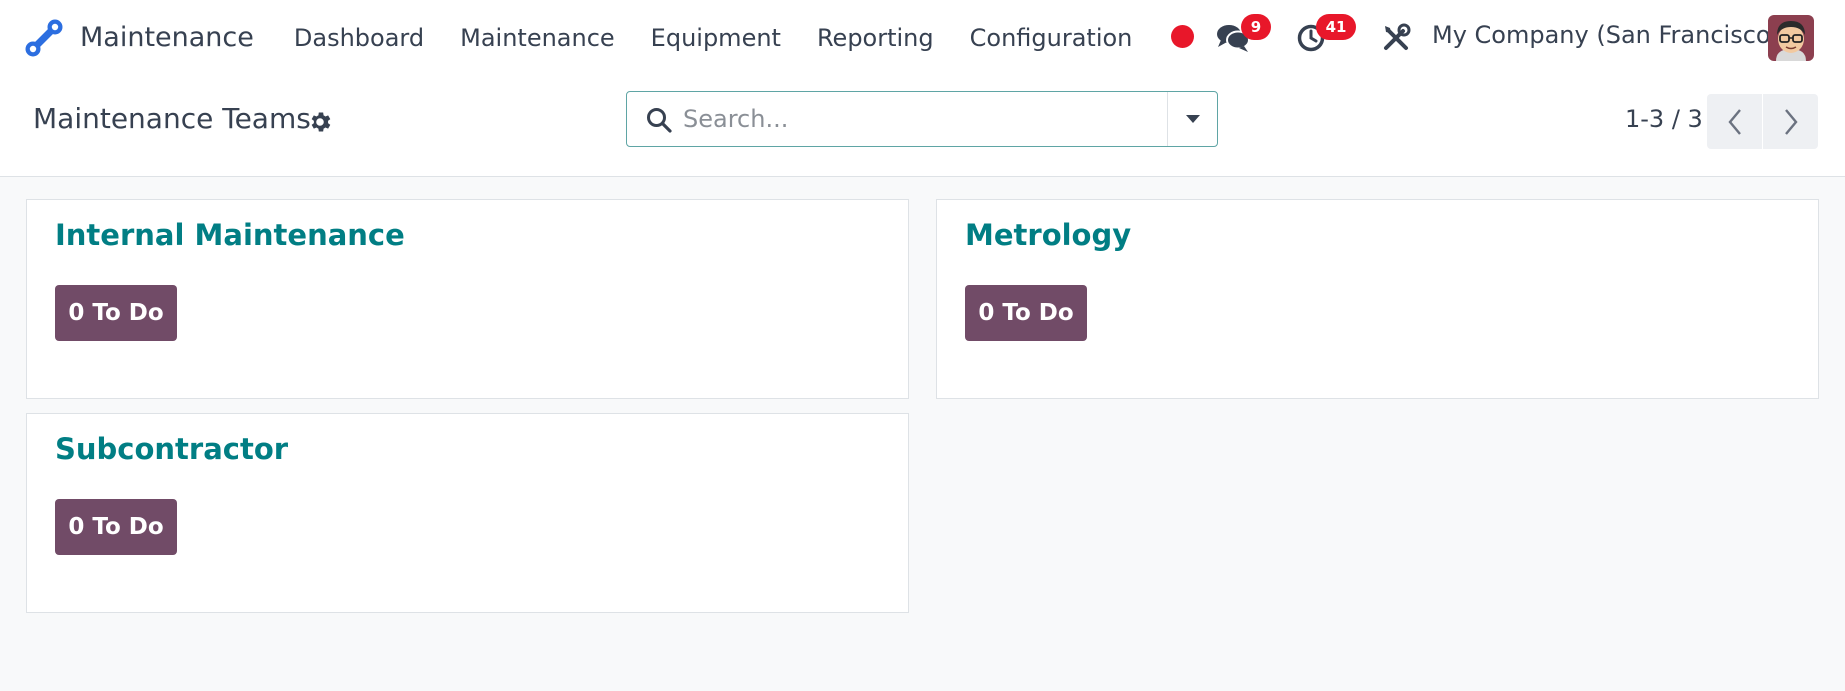 This screenshot has width=1845, height=691. Describe the element at coordinates (320, 122) in the screenshot. I see `gear-icon` at that location.